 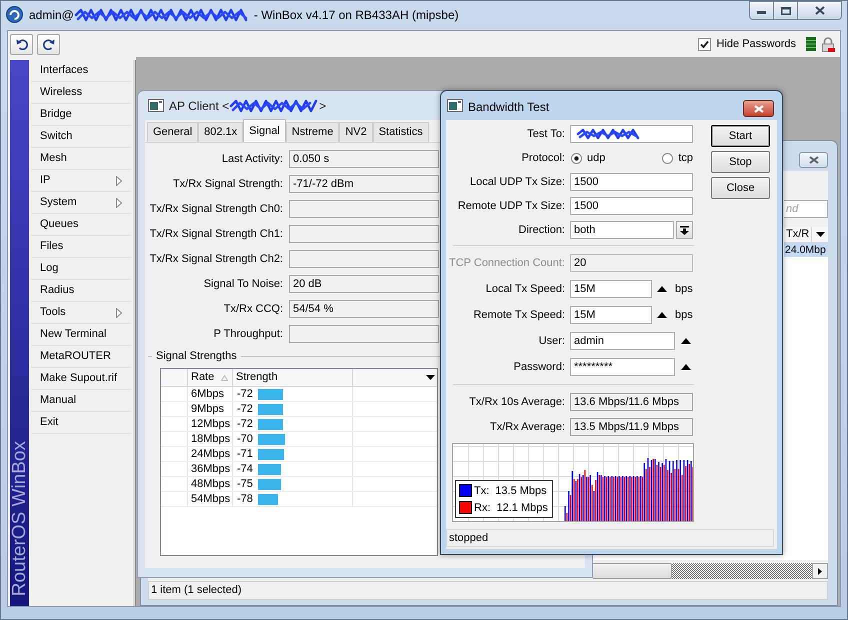 I want to click on table-cell: 24Mbps, so click(x=210, y=454).